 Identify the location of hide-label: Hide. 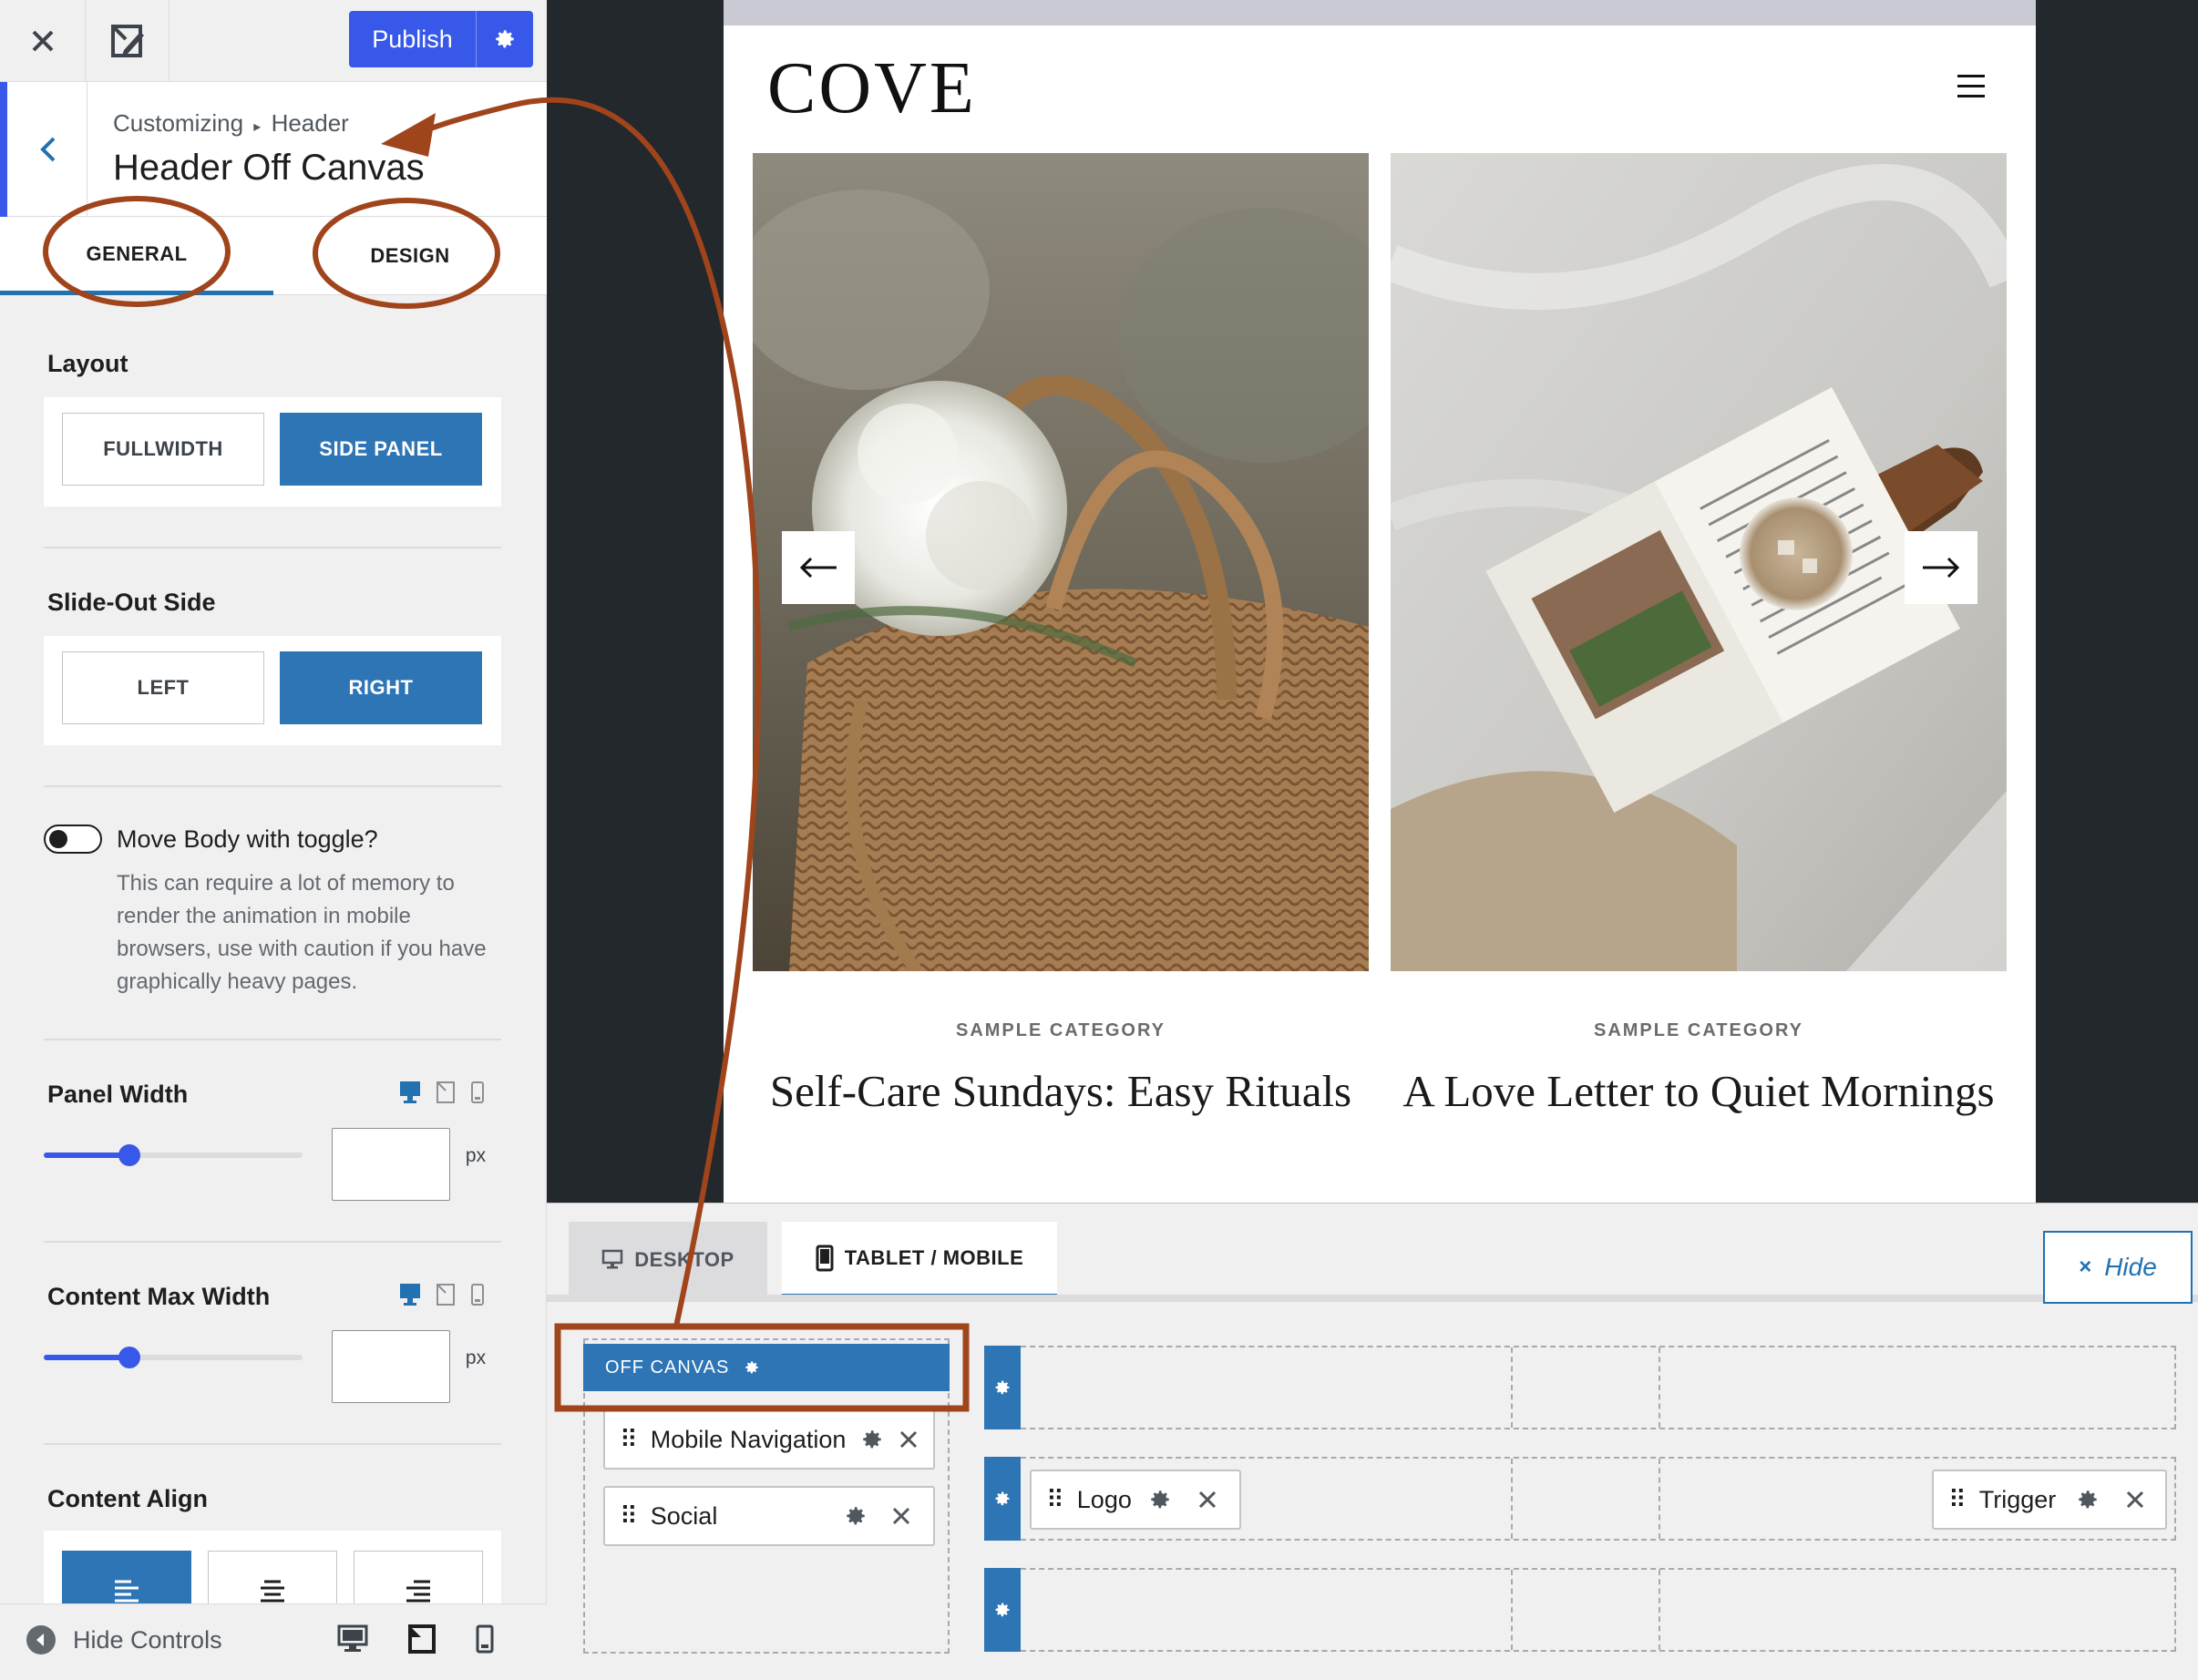
(2131, 1267).